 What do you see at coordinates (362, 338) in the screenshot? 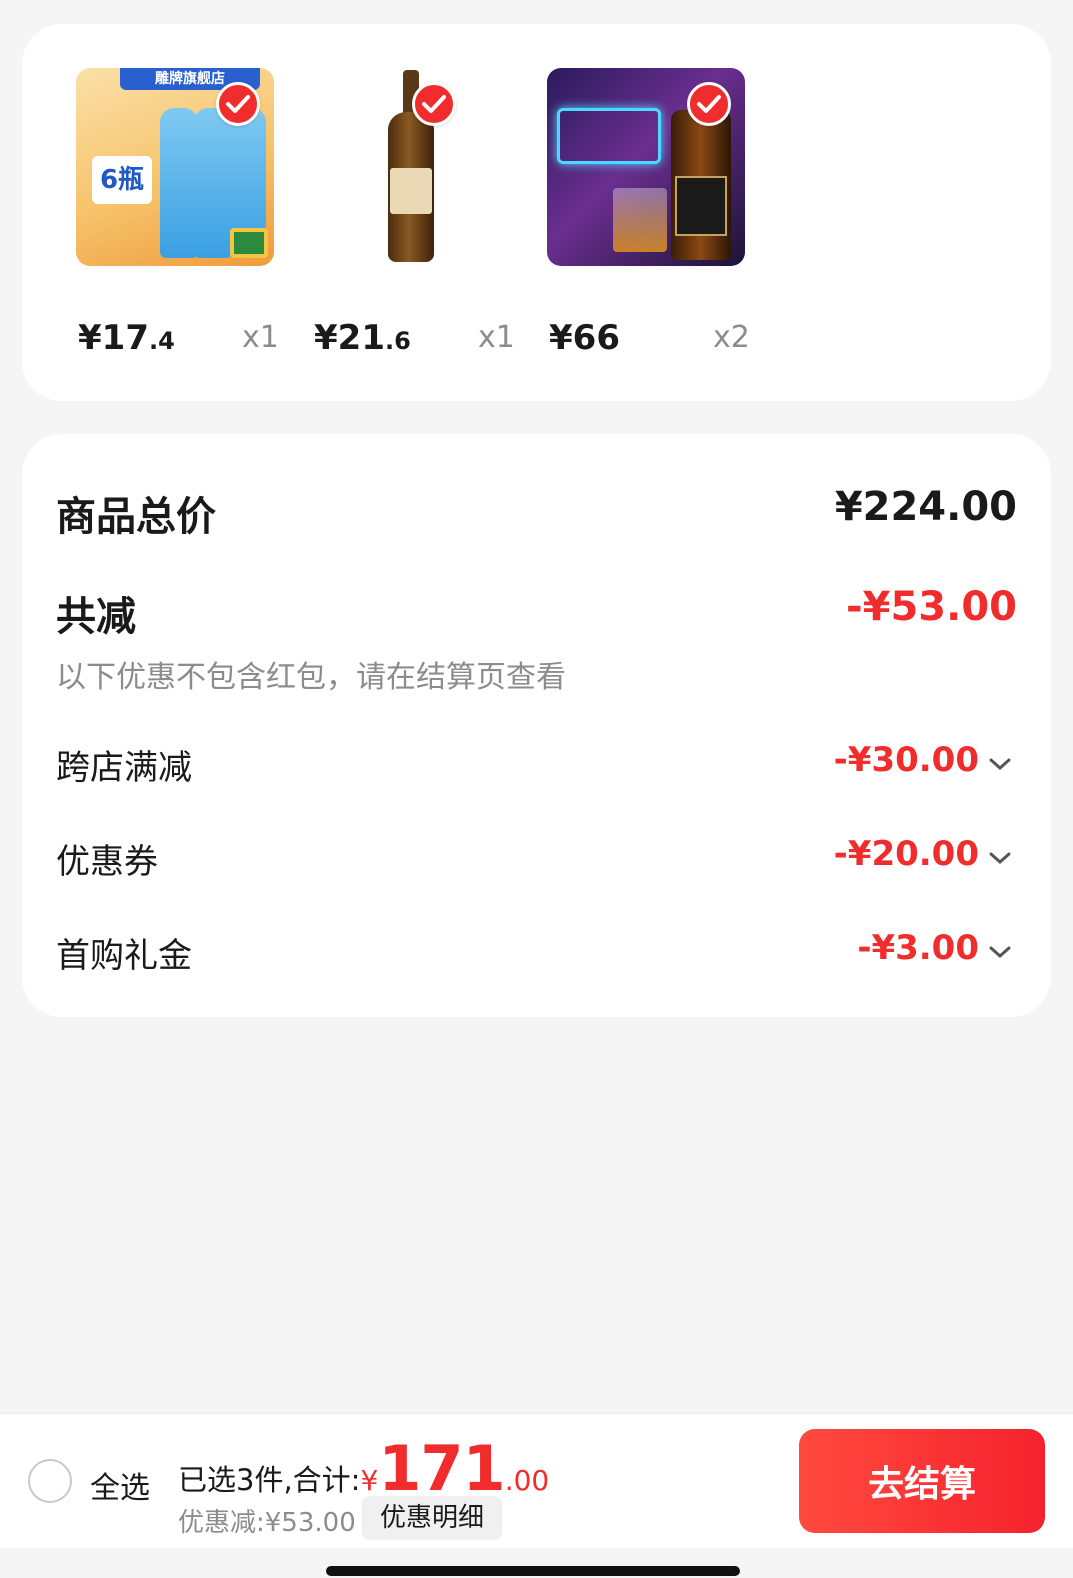
I see `product-price: ¥21.6` at bounding box center [362, 338].